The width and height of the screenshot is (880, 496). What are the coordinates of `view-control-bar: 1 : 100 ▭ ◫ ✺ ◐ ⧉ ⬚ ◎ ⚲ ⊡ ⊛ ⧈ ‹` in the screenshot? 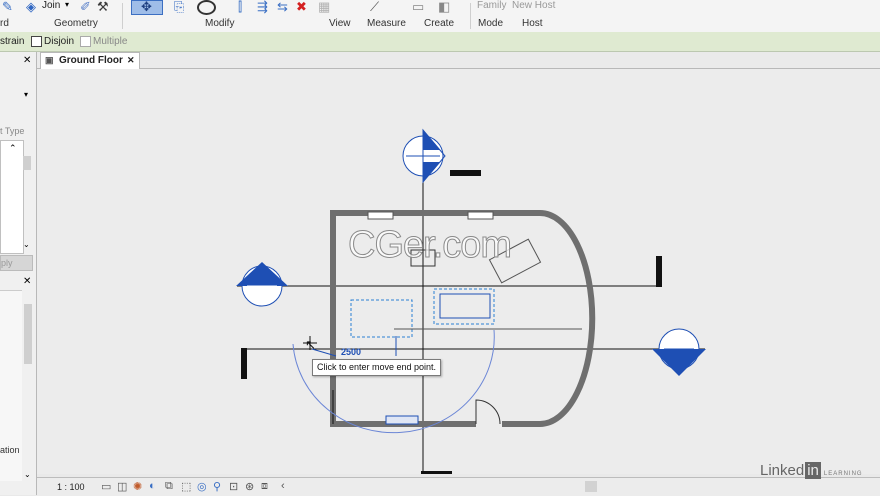 It's located at (458, 486).